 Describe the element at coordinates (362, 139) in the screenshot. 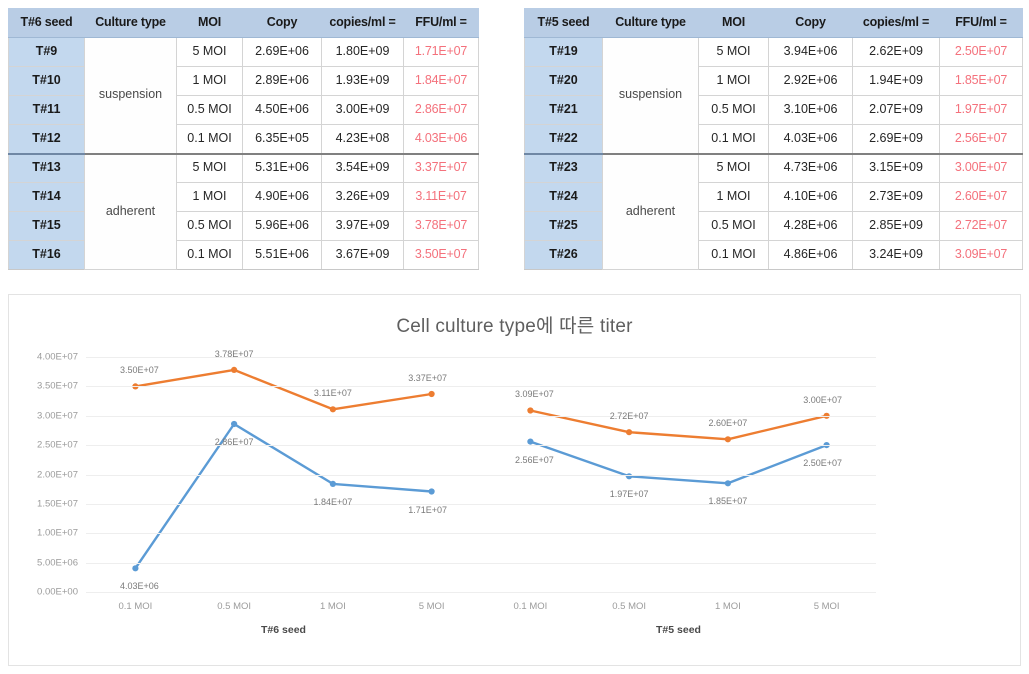

I see `cell-copies-ml: 4.23E+08` at that location.